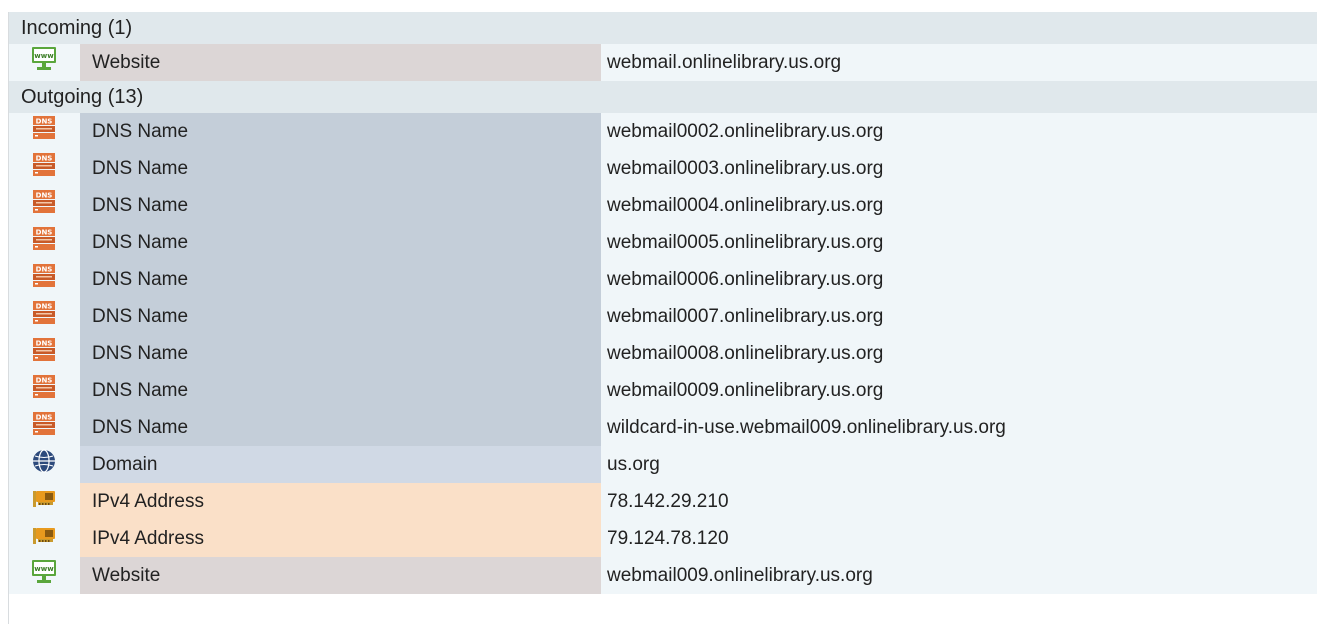 The width and height of the screenshot is (1324, 626). What do you see at coordinates (745, 353) in the screenshot?
I see `entity-value: webmail0008.onlinelibrary.us.org` at bounding box center [745, 353].